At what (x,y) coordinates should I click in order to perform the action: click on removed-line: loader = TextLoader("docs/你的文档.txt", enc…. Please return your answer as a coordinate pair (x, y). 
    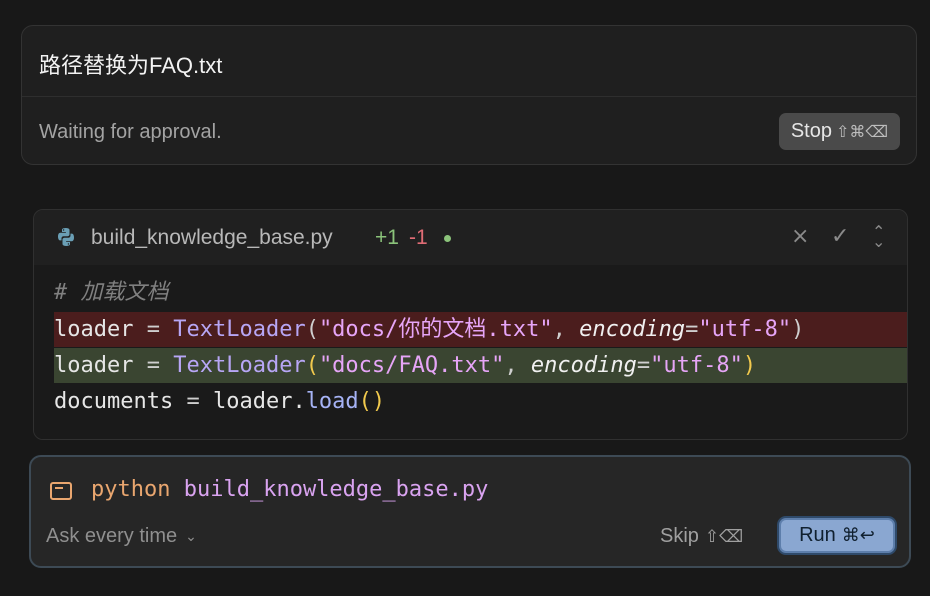
    Looking at the image, I should click on (480, 329).